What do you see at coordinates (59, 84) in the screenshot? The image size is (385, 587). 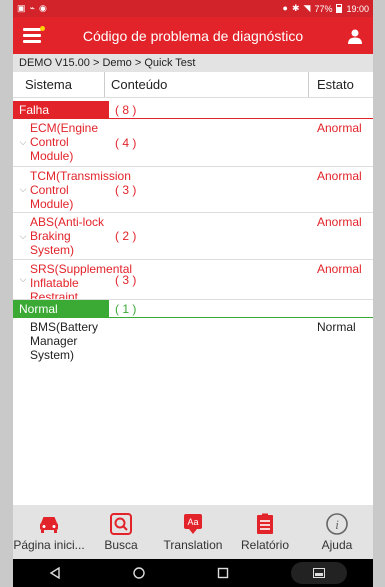 I see `column-header-system: Sistema` at bounding box center [59, 84].